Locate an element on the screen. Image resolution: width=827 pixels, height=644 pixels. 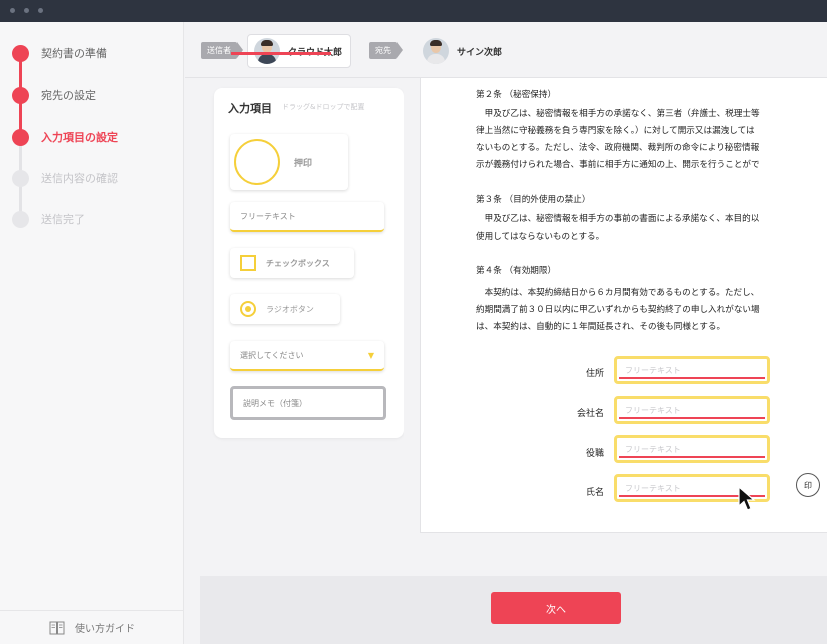
article-2-heading: 第２条 （秘密保持） is located at coordinates (516, 95).